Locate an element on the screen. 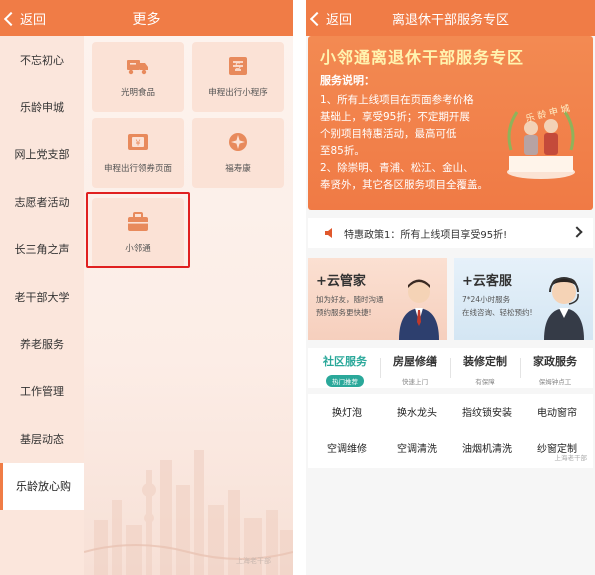 This screenshot has height=575, width=595. sidebar-item-elderly-service: 养老服务 is located at coordinates (42, 343).